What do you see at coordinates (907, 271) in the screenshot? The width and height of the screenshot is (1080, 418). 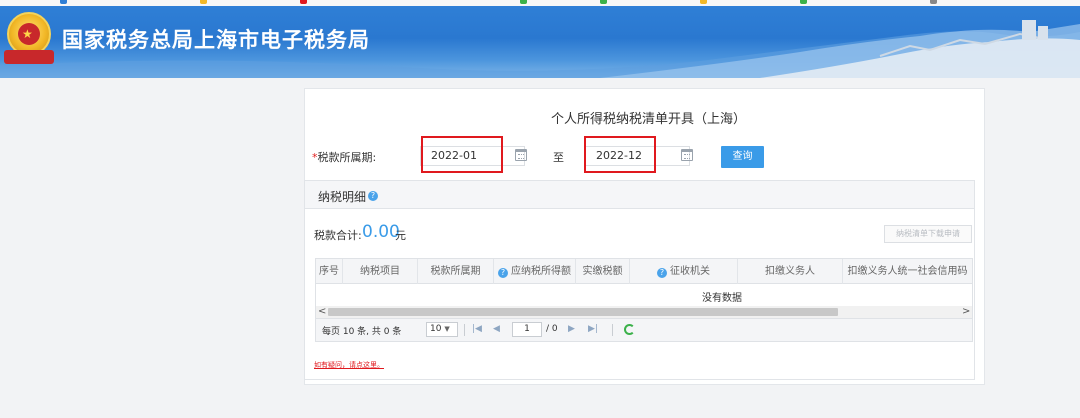 I see `column-header: 扣缴义务人统一社会信用码` at bounding box center [907, 271].